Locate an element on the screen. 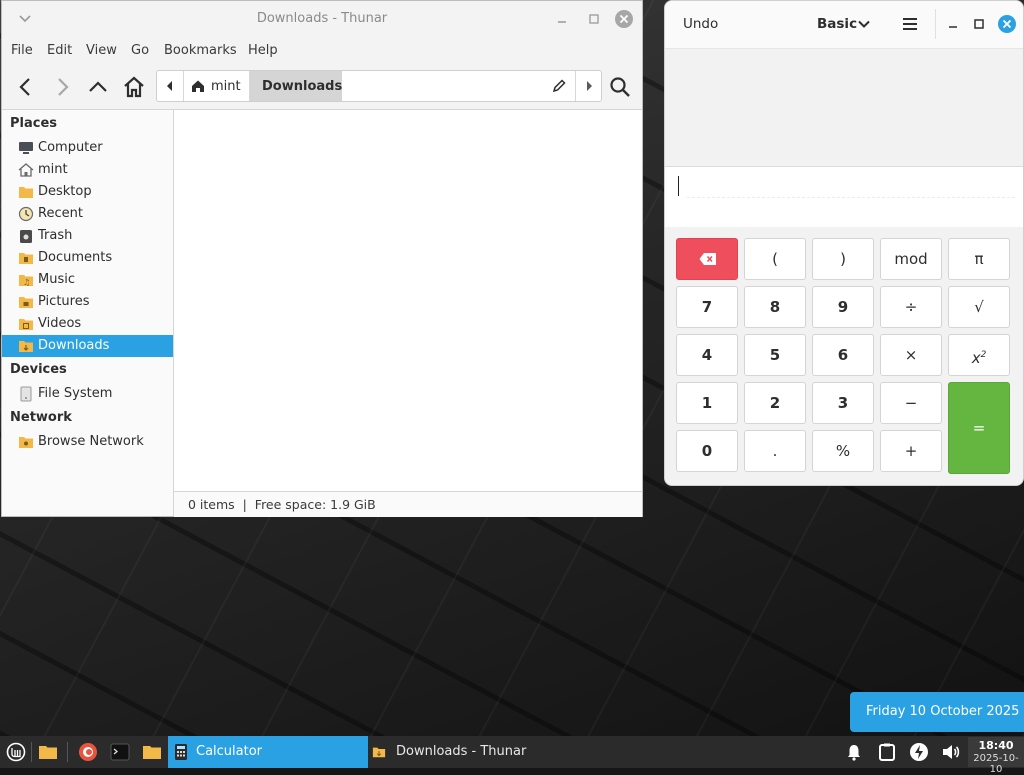 This screenshot has width=1024, height=775. digit-9-button: 9 is located at coordinates (843, 307).